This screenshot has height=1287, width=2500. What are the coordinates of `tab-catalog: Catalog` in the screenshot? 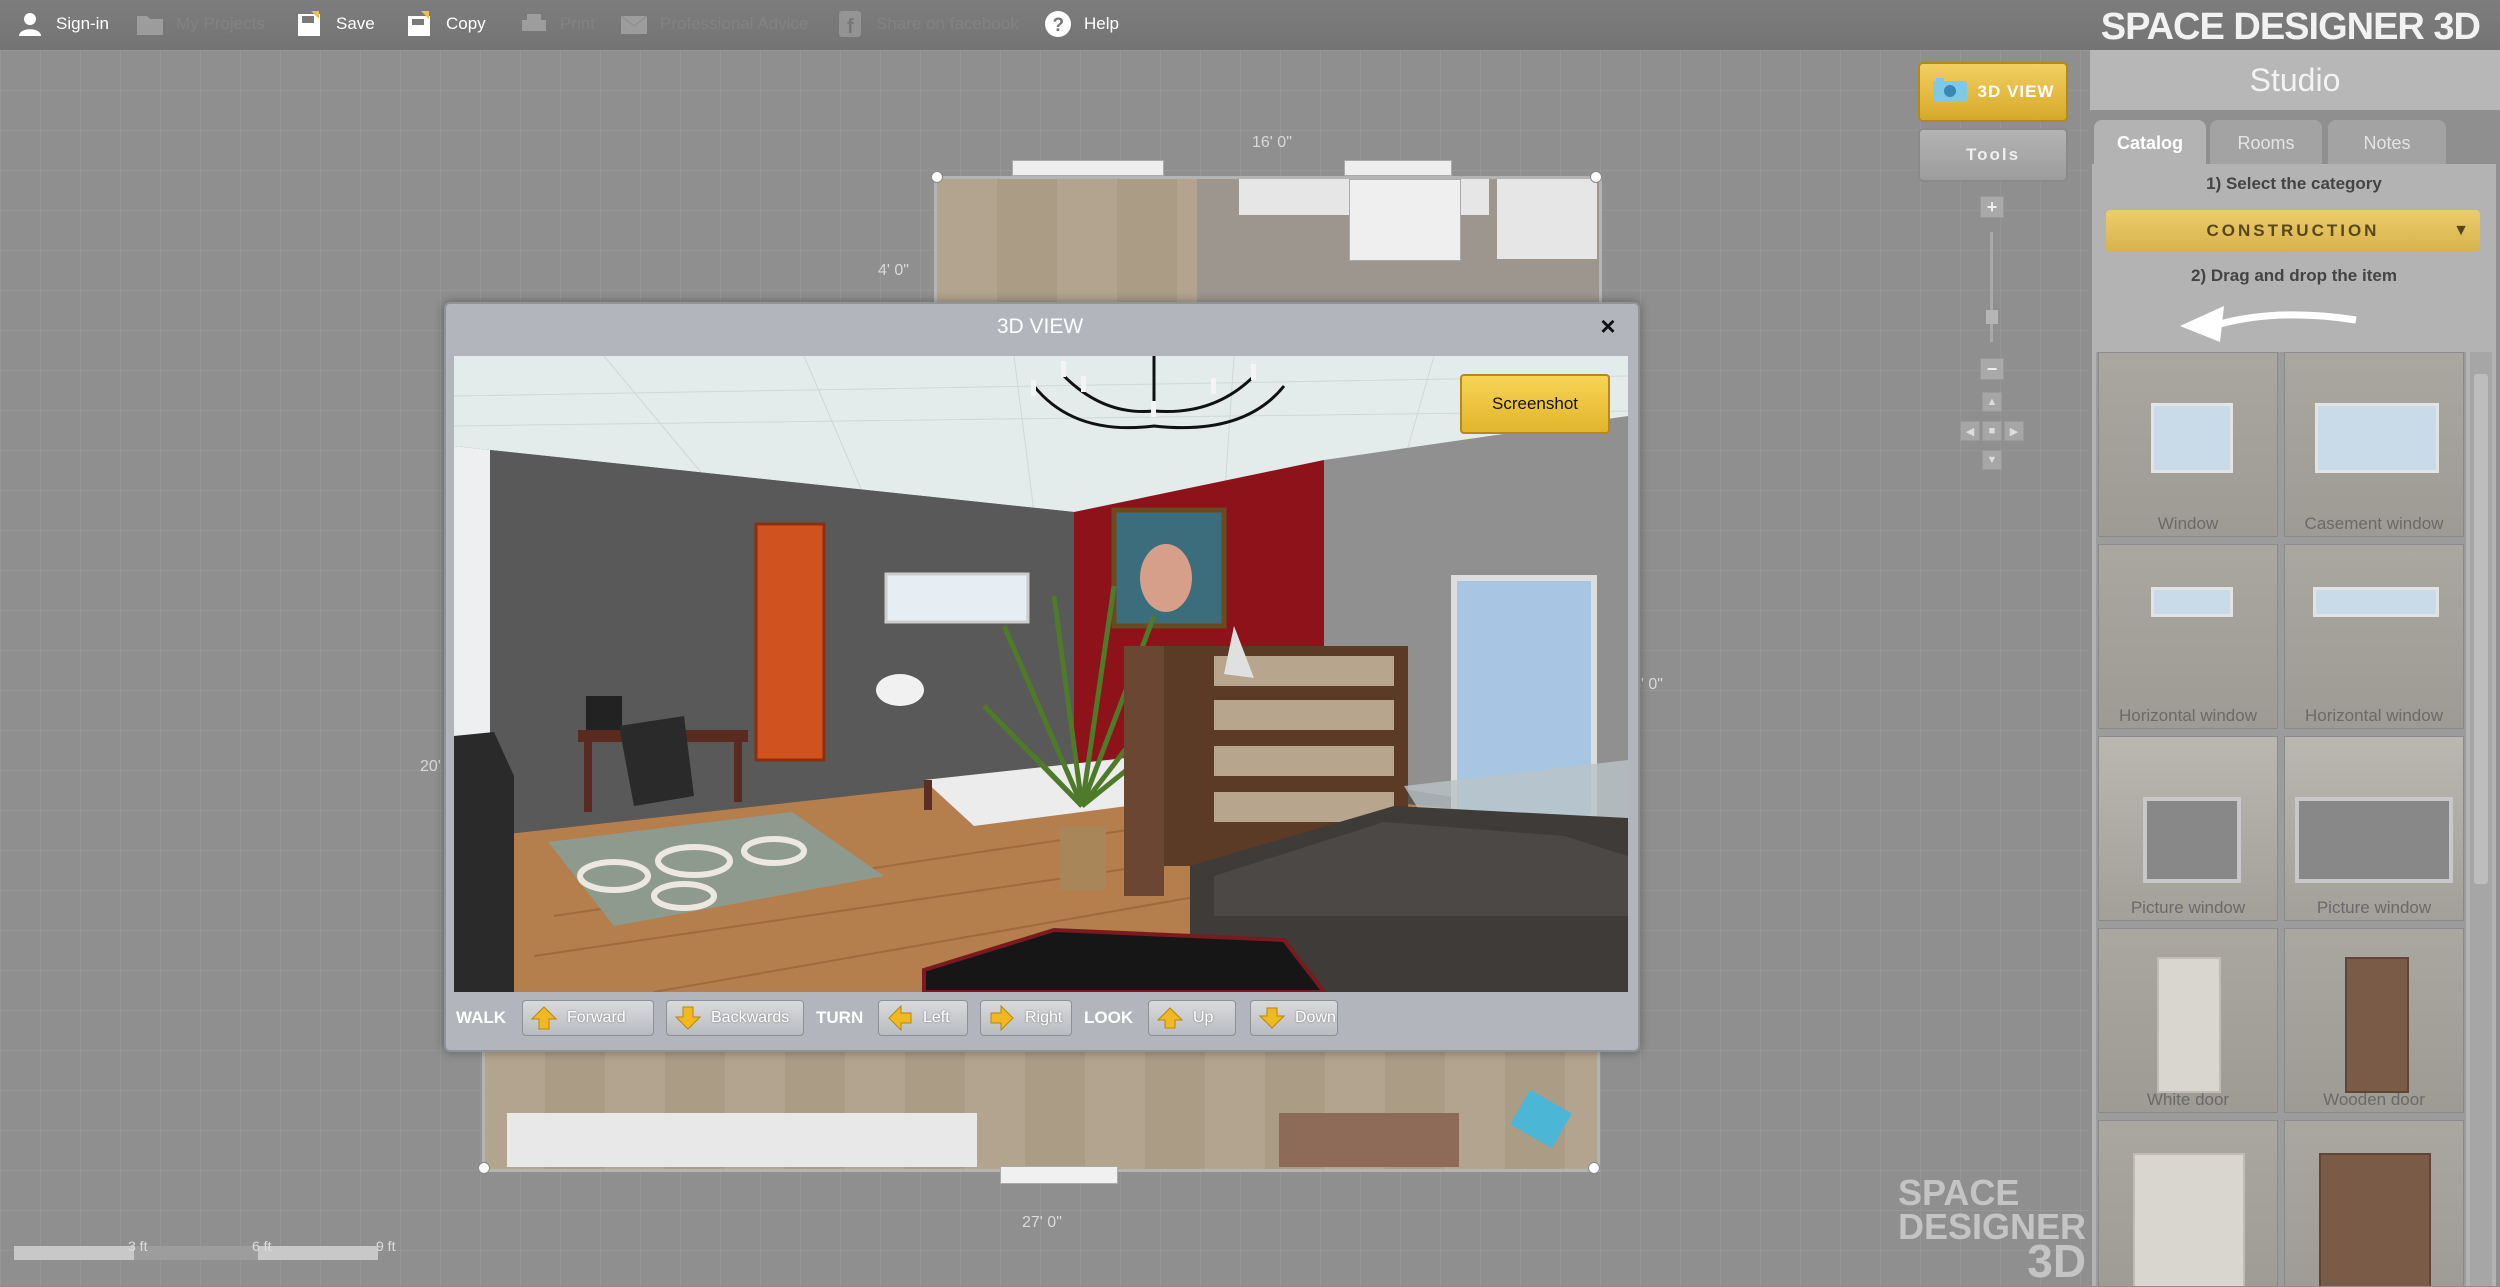 It's located at (2150, 143).